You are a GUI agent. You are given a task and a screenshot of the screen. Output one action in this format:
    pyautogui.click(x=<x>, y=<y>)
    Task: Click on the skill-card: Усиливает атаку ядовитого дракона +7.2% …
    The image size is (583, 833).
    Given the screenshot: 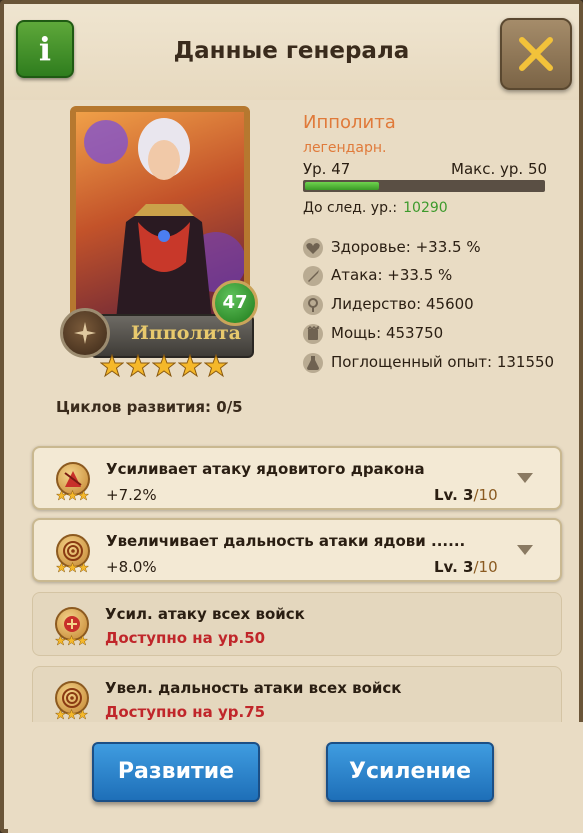 What is the action you would take?
    pyautogui.click(x=297, y=478)
    